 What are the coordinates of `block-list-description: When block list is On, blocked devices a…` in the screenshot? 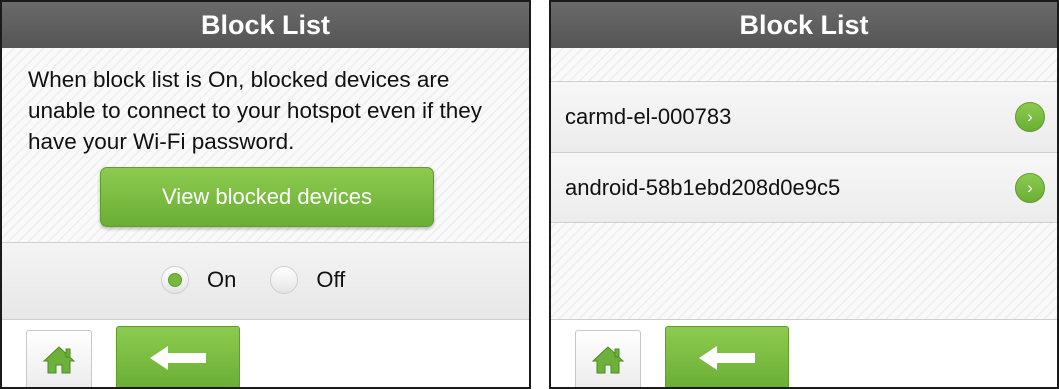 It's located at (255, 110).